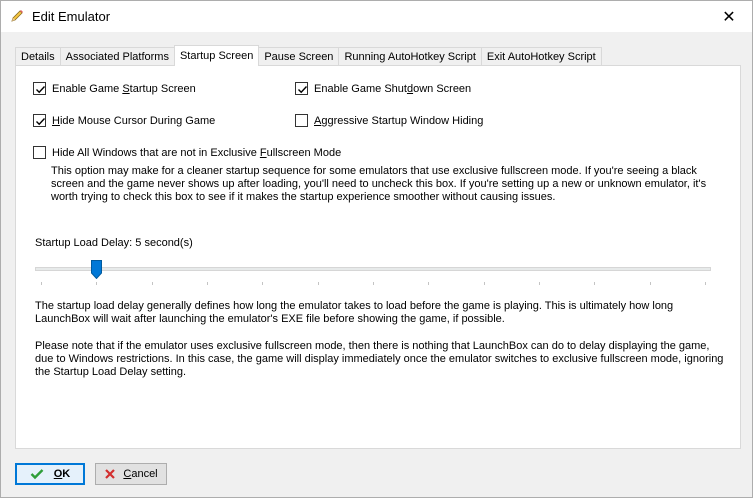  I want to click on cancel-button: Cancel, so click(131, 474).